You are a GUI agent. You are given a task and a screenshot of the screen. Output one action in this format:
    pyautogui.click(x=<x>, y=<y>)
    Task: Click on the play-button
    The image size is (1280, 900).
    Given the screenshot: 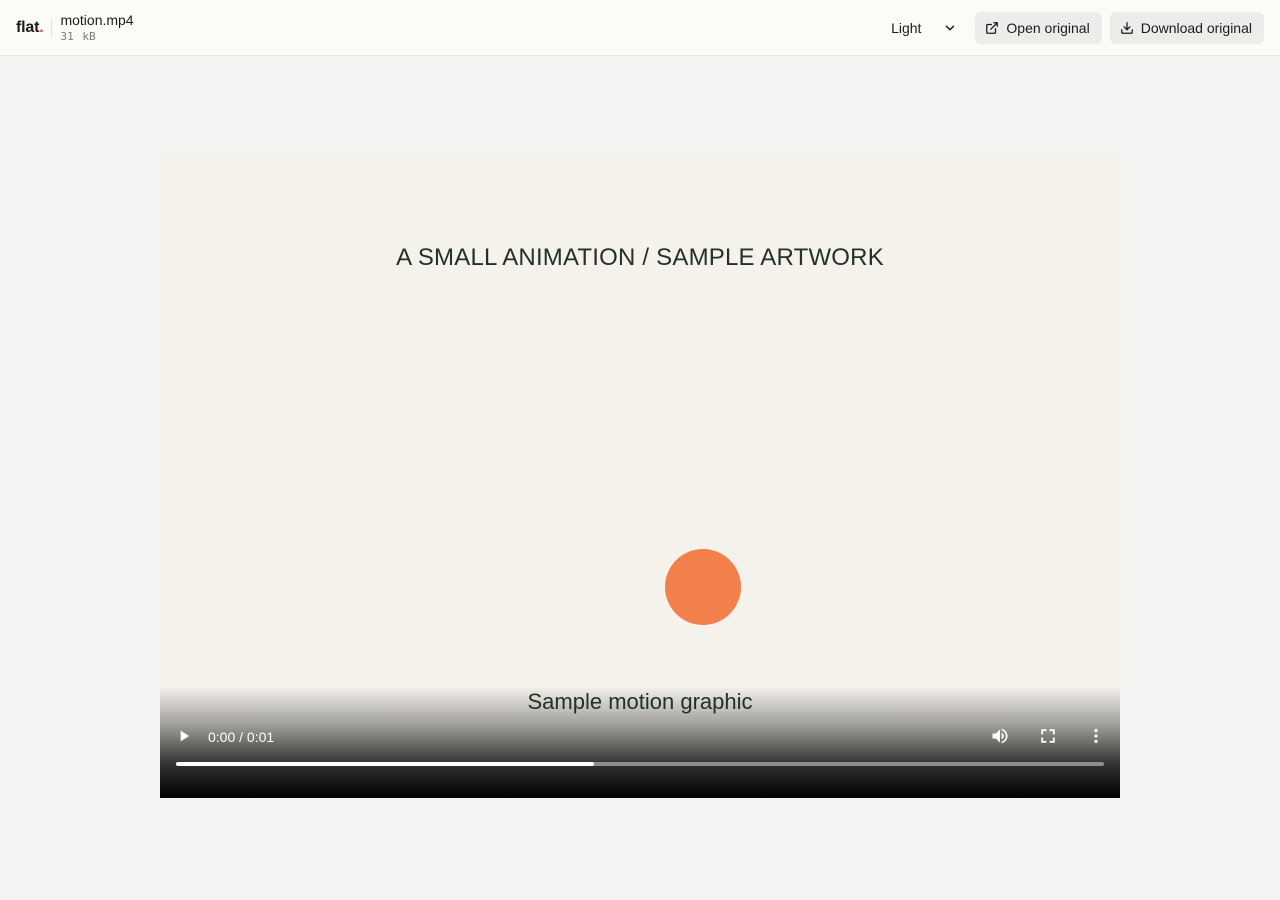 What is the action you would take?
    pyautogui.click(x=184, y=736)
    